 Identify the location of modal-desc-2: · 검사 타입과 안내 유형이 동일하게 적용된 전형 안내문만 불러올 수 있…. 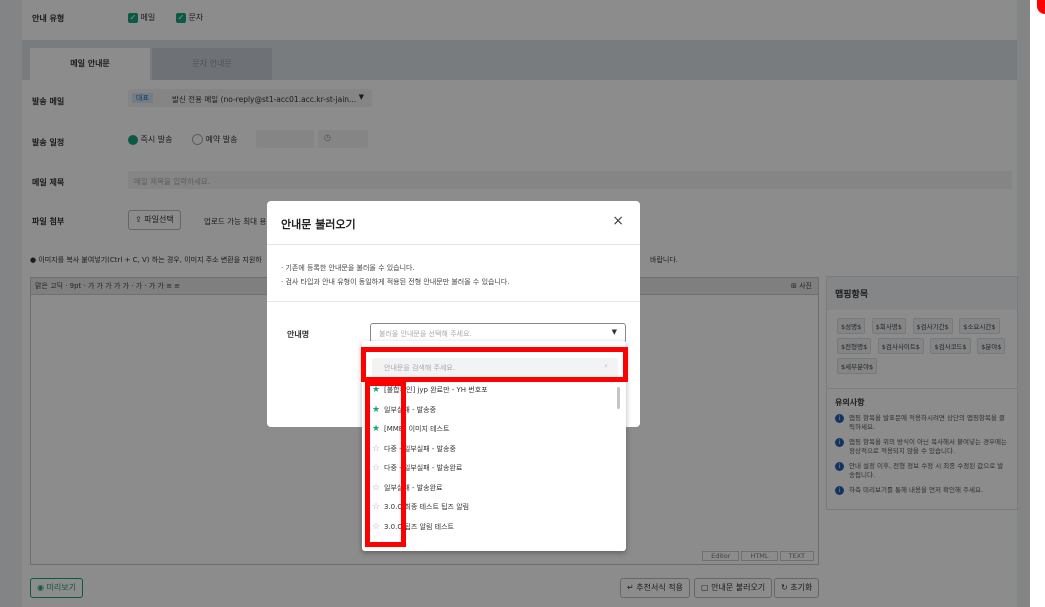
(395, 282).